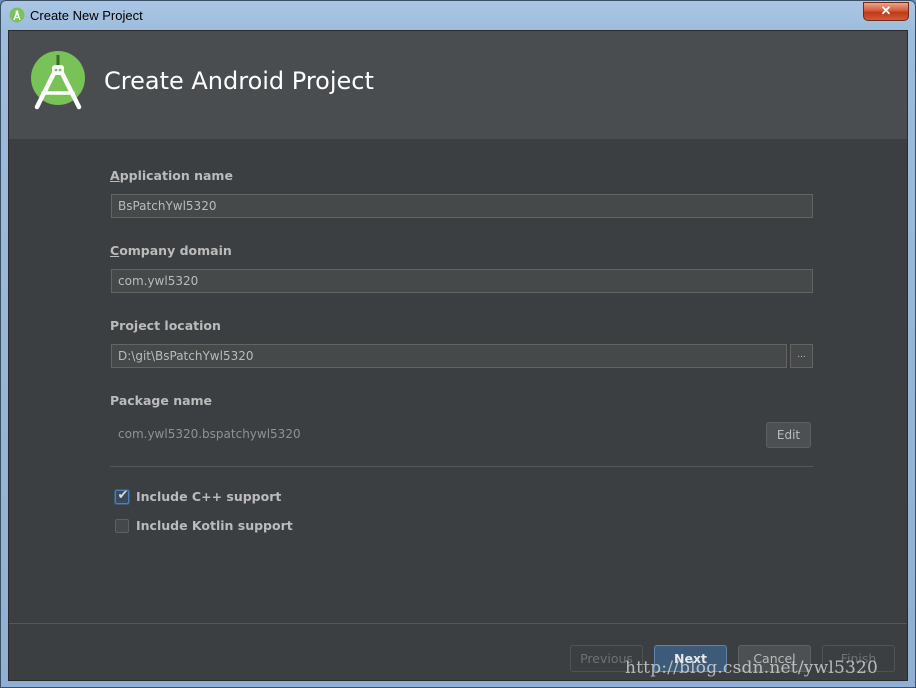  What do you see at coordinates (86, 15) in the screenshot?
I see `window-title: Create New Project` at bounding box center [86, 15].